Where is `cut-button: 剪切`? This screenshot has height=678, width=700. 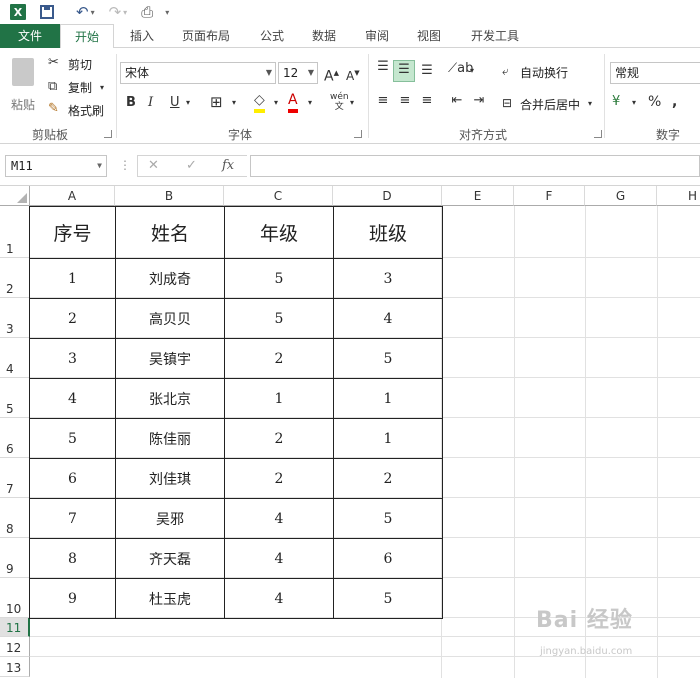 cut-button: 剪切 is located at coordinates (80, 64).